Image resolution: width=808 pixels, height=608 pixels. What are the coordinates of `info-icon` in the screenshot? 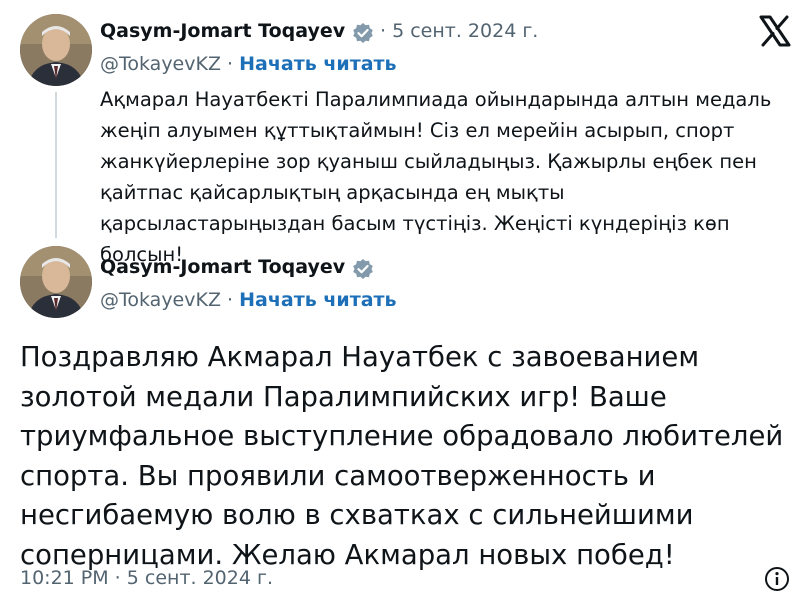 It's located at (777, 579).